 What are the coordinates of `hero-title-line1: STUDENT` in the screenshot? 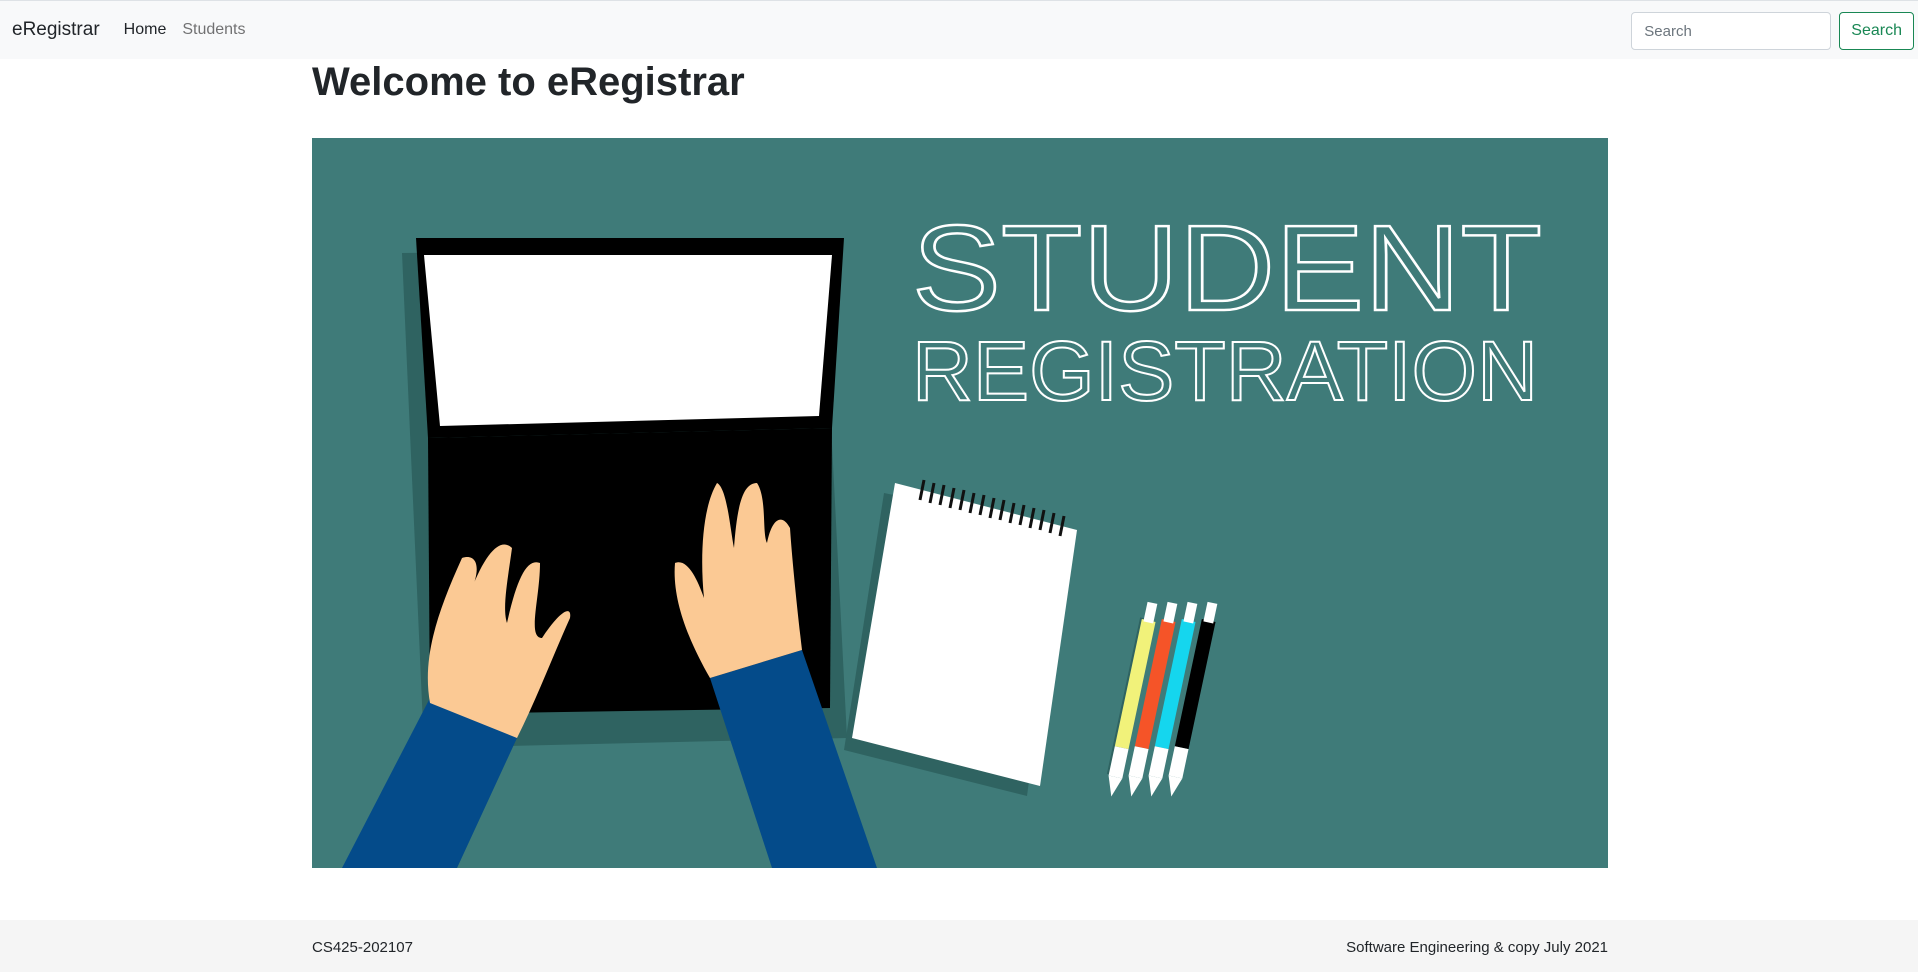 It's located at (1227, 268).